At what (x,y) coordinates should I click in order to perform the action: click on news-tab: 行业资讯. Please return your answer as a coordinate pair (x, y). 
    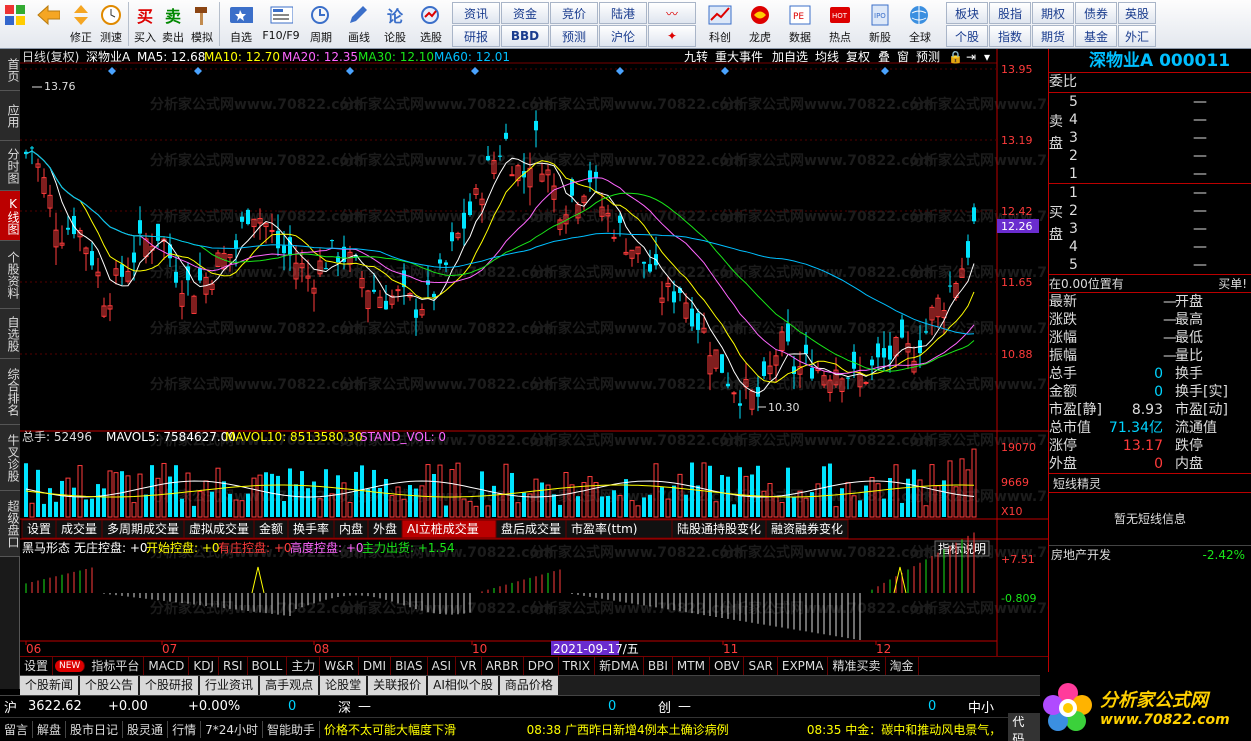
    Looking at the image, I should click on (229, 685).